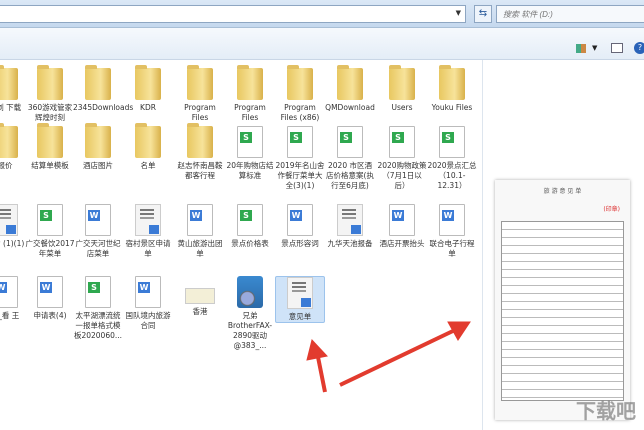  I want to click on file-label: 酒店开票抬头, so click(402, 243).